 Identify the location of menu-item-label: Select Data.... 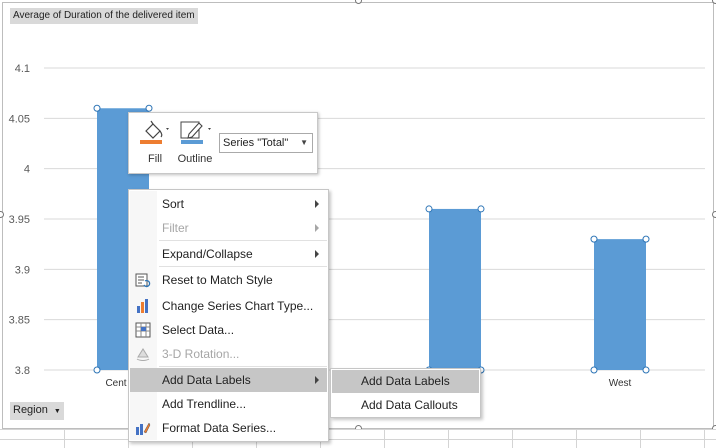
(198, 330).